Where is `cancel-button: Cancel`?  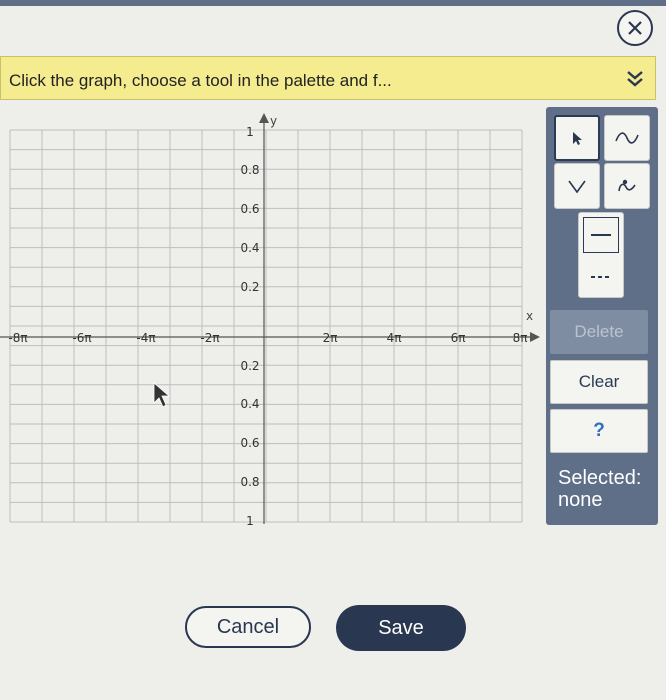
cancel-button: Cancel is located at coordinates (248, 627).